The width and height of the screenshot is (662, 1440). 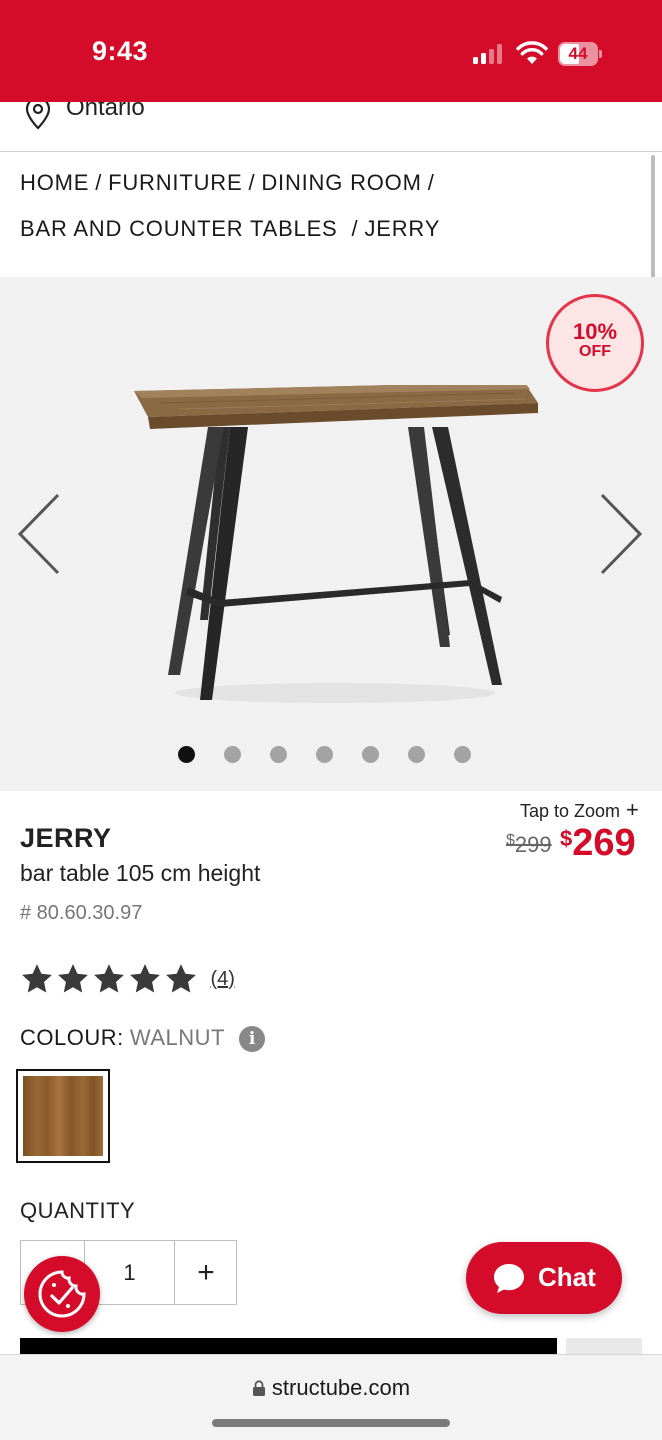 I want to click on breadcrumb-current: JERRY, so click(x=402, y=228).